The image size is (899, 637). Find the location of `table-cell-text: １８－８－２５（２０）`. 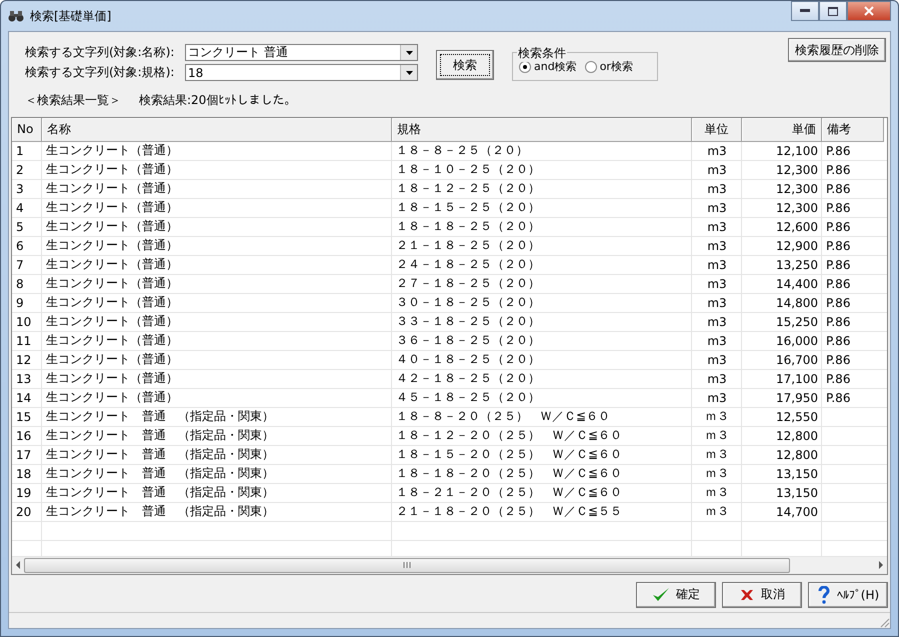

table-cell-text: １８－８－２５（２０） is located at coordinates (462, 151).